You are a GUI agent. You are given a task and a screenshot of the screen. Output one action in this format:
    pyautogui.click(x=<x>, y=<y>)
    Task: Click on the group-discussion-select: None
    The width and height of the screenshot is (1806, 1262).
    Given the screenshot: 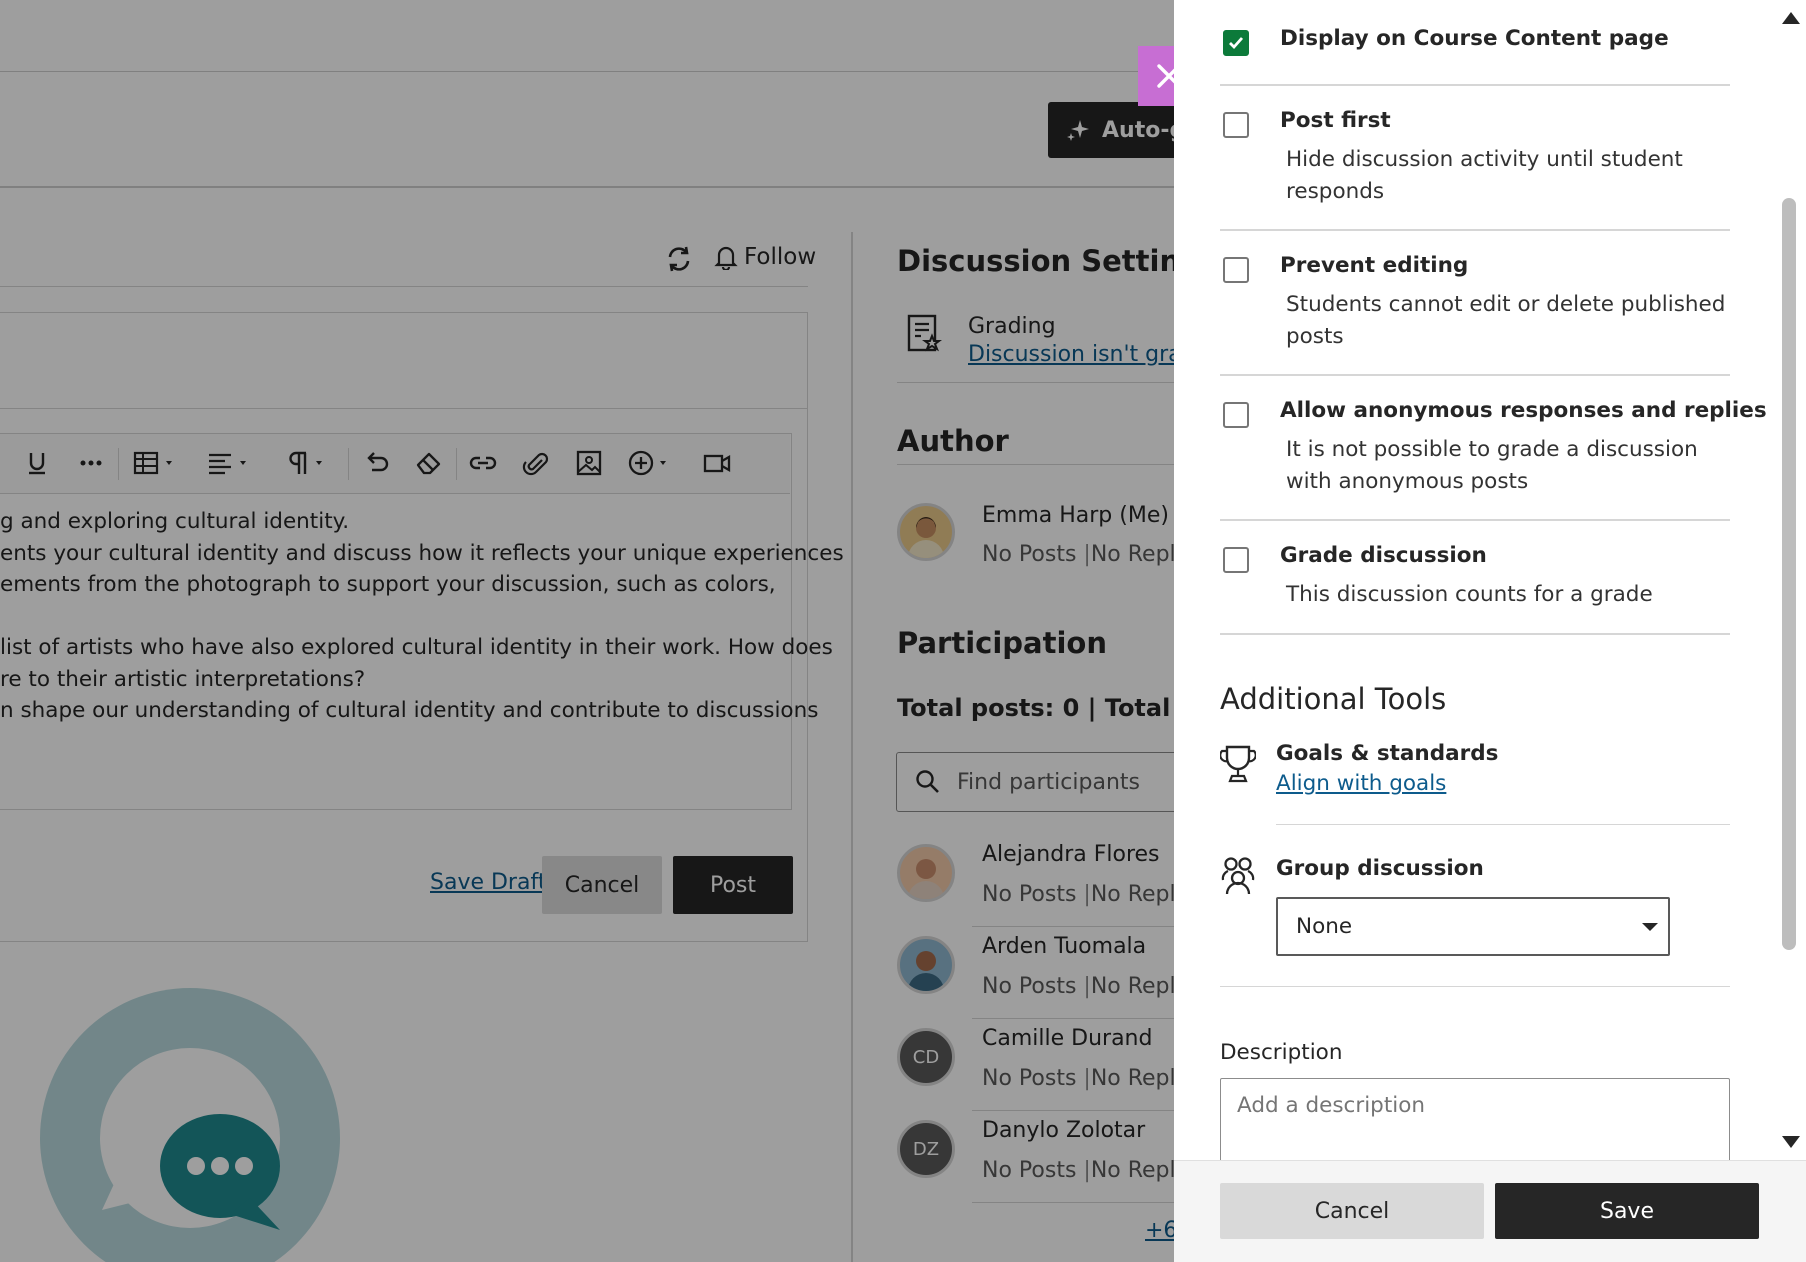 What is the action you would take?
    pyautogui.click(x=1473, y=926)
    